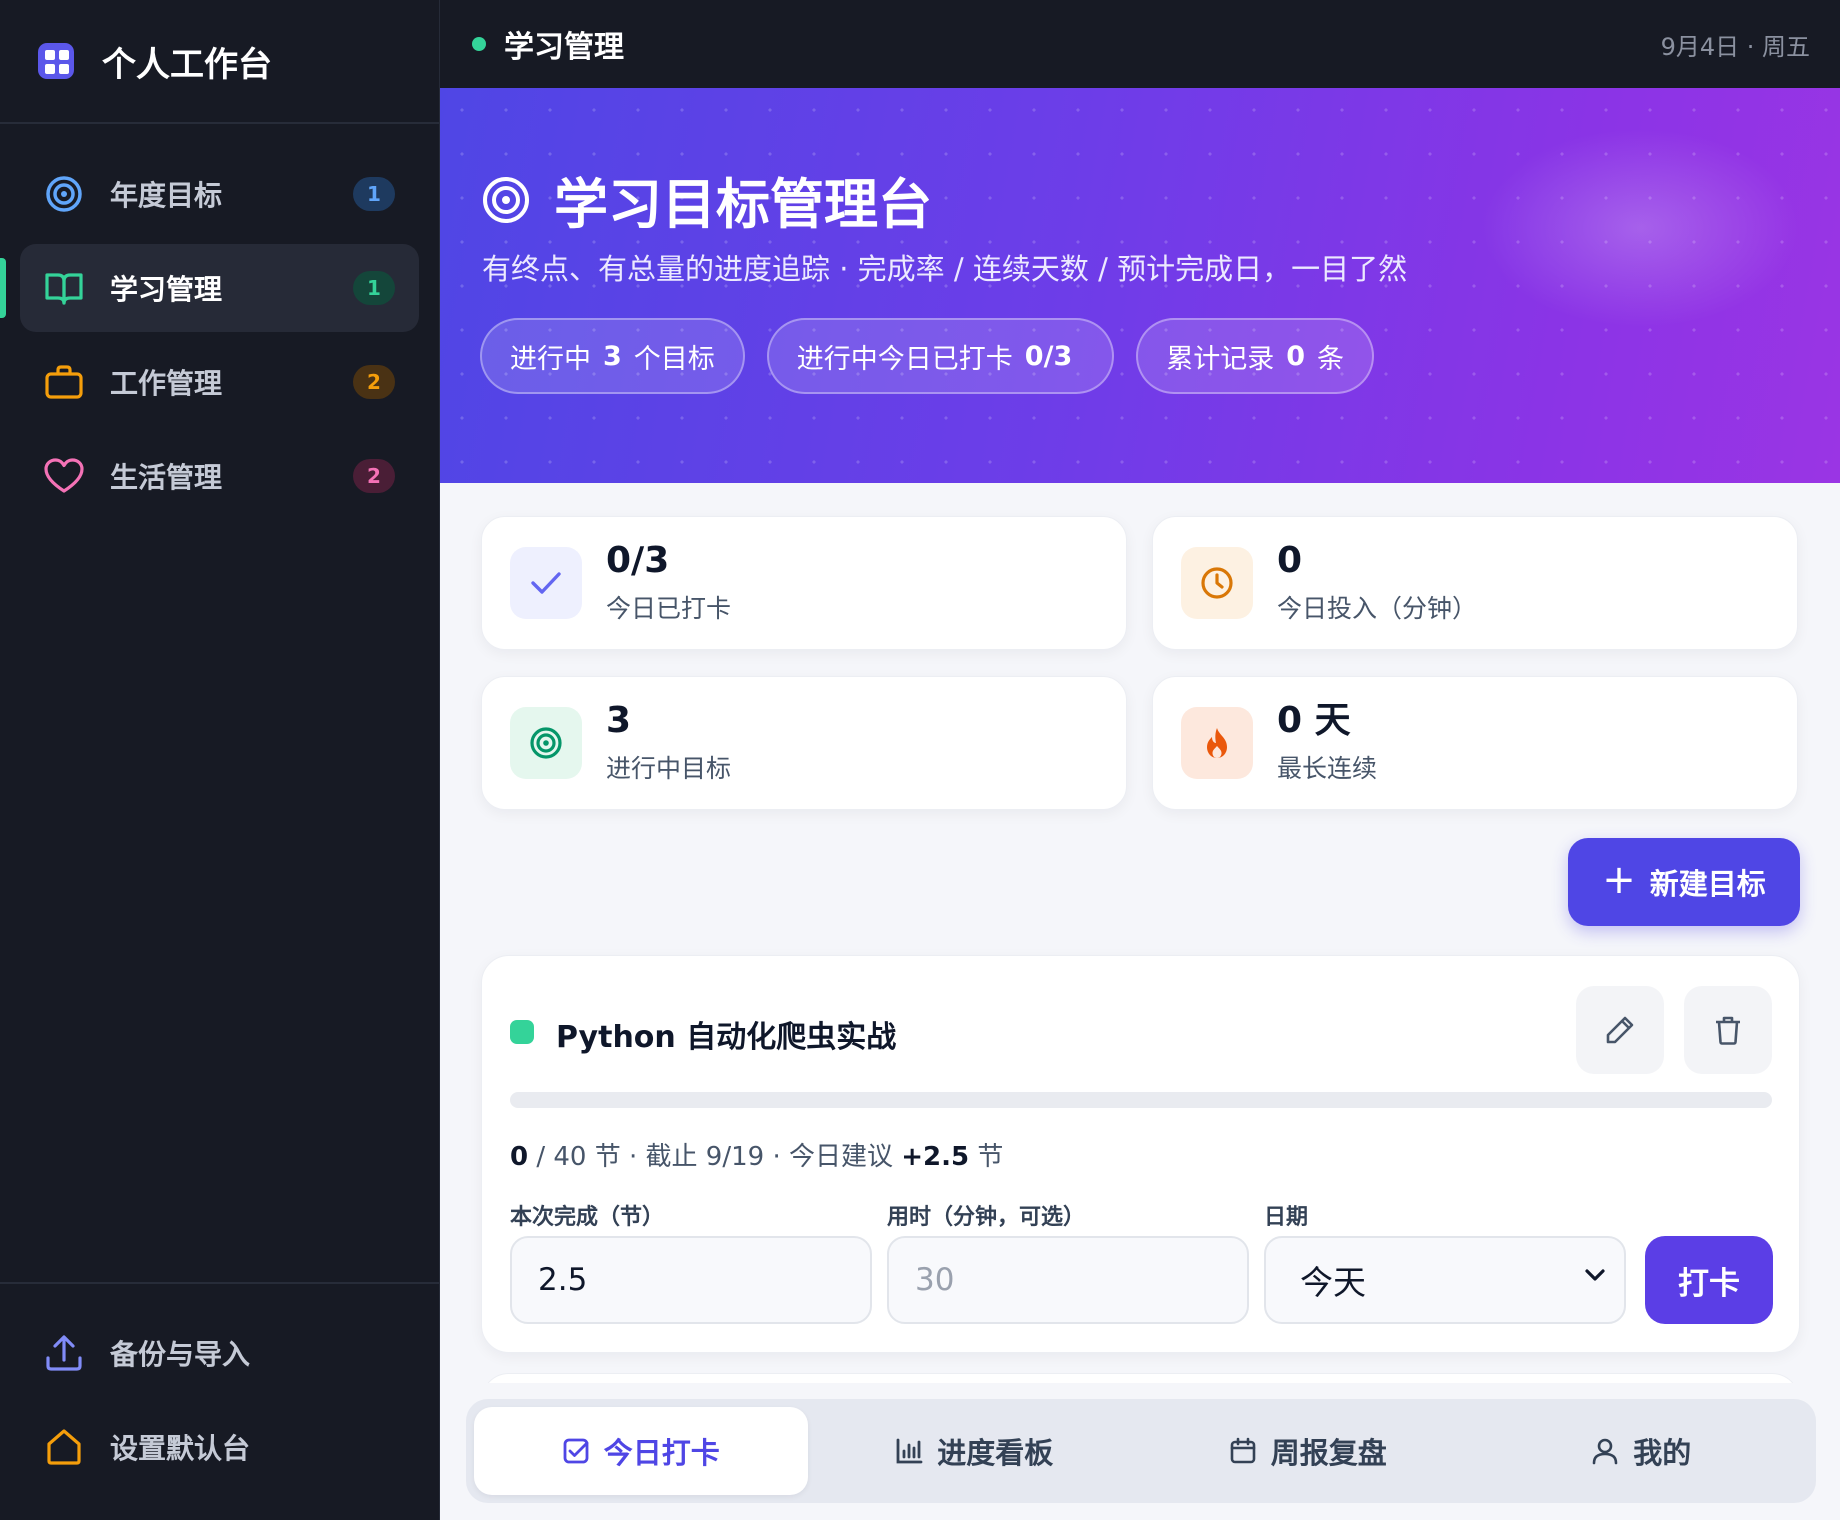  I want to click on checkbox-icon, so click(576, 1451).